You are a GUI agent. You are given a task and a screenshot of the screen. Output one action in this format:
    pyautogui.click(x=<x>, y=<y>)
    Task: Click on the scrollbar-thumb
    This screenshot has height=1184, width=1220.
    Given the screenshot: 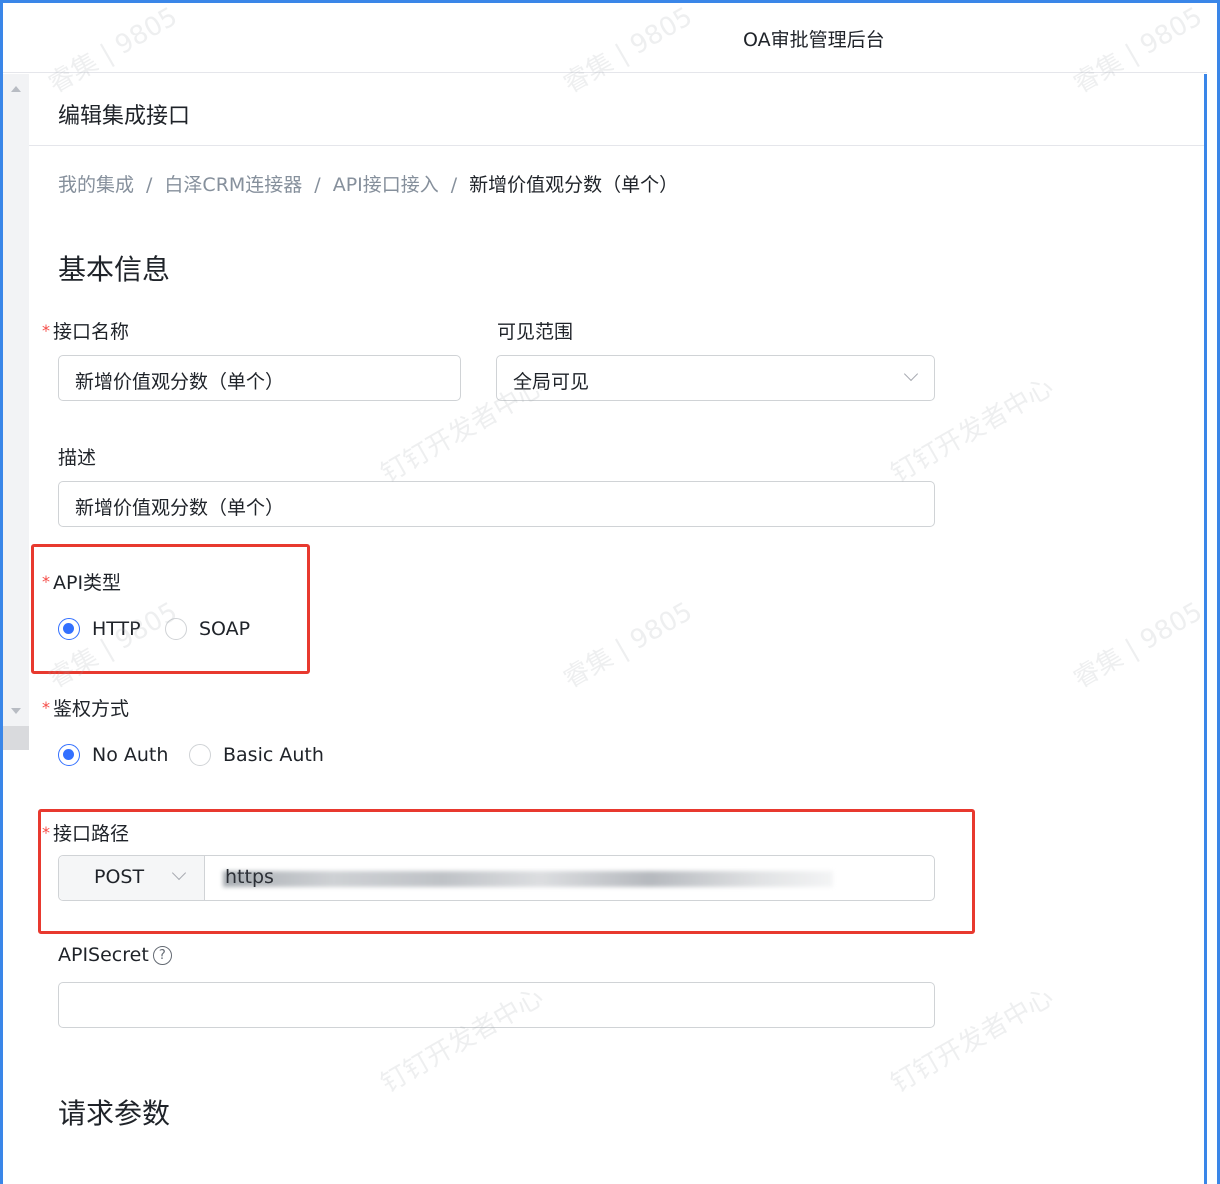 What is the action you would take?
    pyautogui.click(x=16, y=738)
    